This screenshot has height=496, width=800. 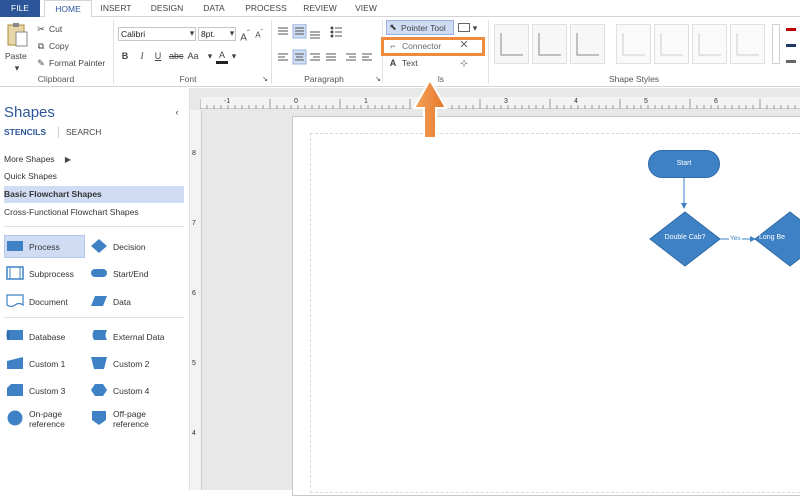 I want to click on document-icon, so click(x=15, y=301).